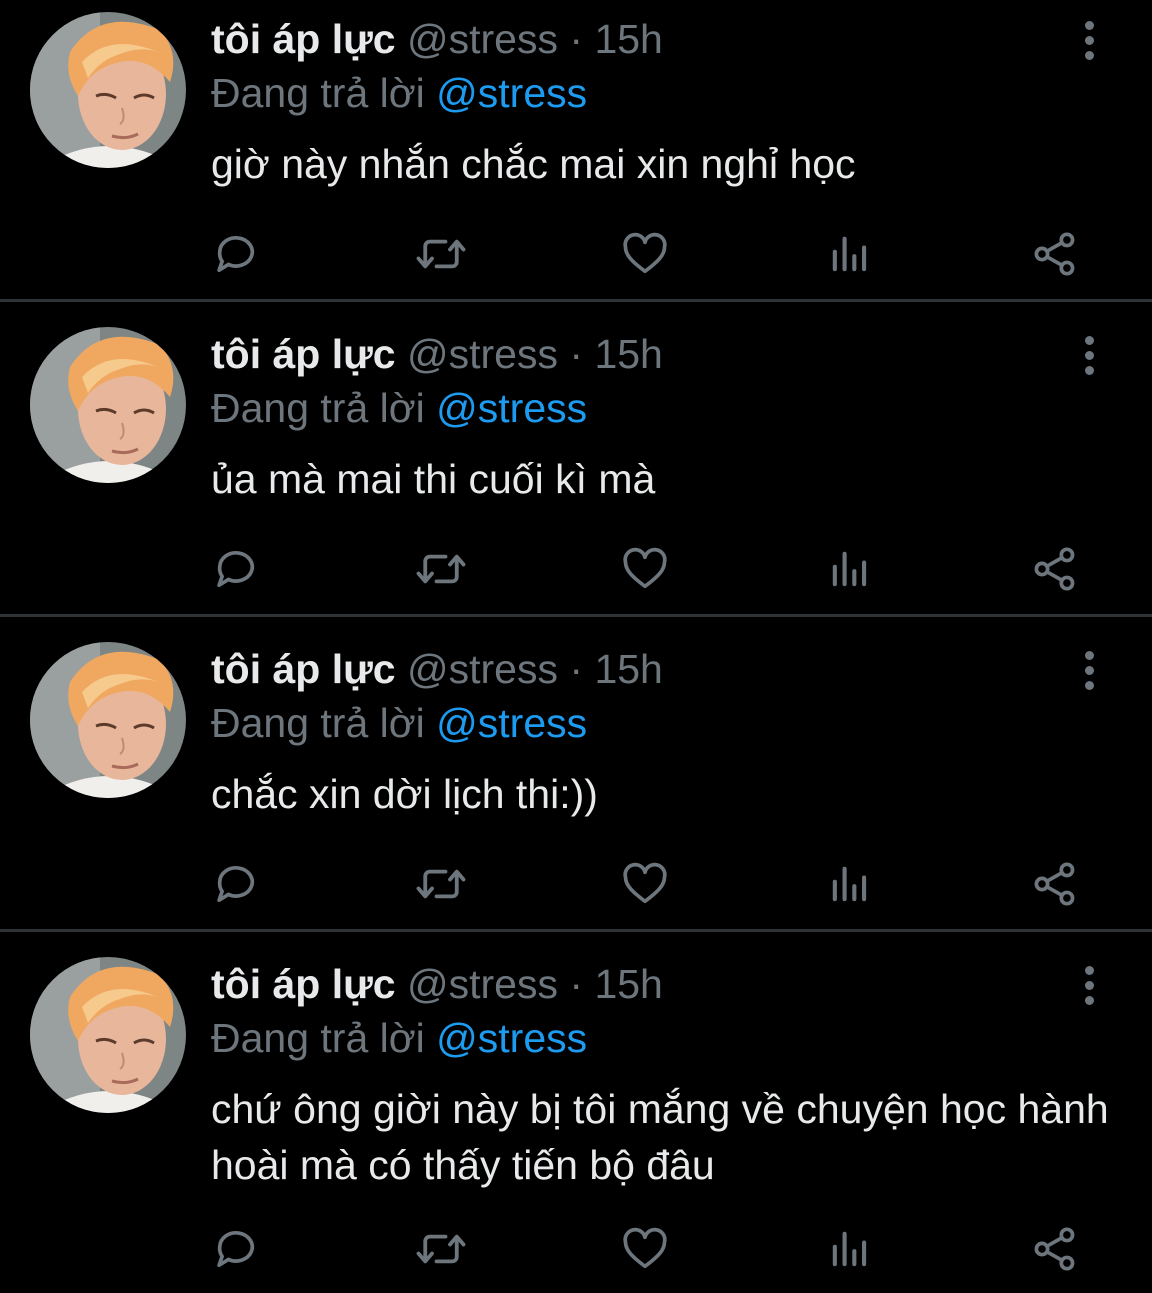 The height and width of the screenshot is (1293, 1152). I want to click on tweet-text: chắc xin dời lịch thi:)), so click(404, 794).